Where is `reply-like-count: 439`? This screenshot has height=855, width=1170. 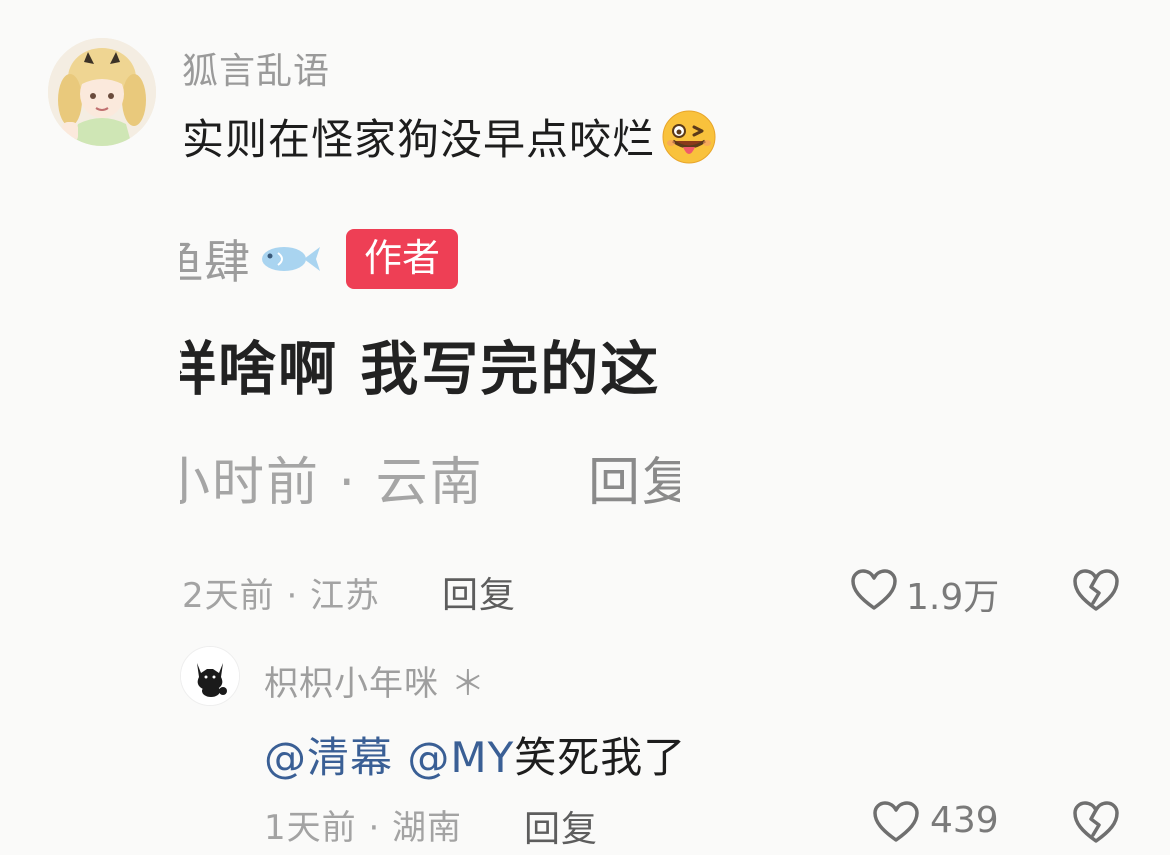
reply-like-count: 439 is located at coordinates (964, 820).